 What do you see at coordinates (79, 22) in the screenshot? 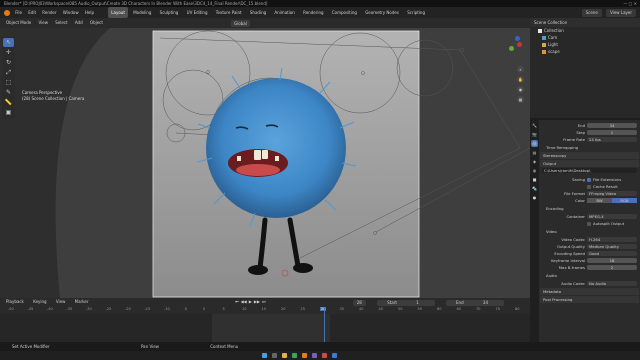
I see `menu-add: Add` at bounding box center [79, 22].